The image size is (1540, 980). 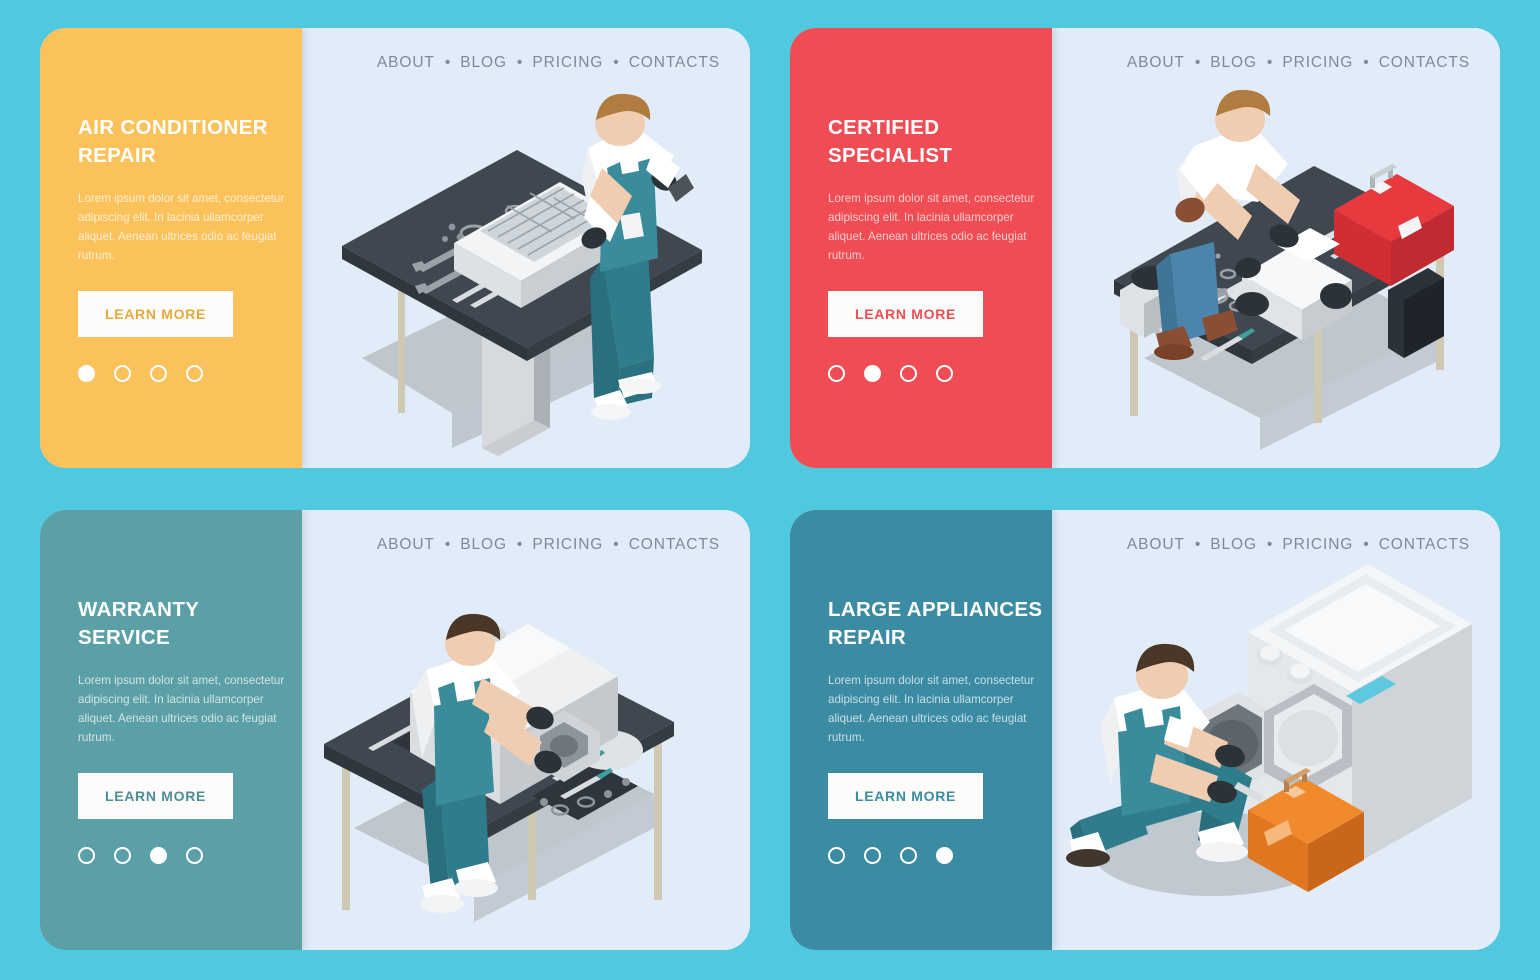 I want to click on page-title: CERTIFIED SPECIALIST, so click(x=890, y=141).